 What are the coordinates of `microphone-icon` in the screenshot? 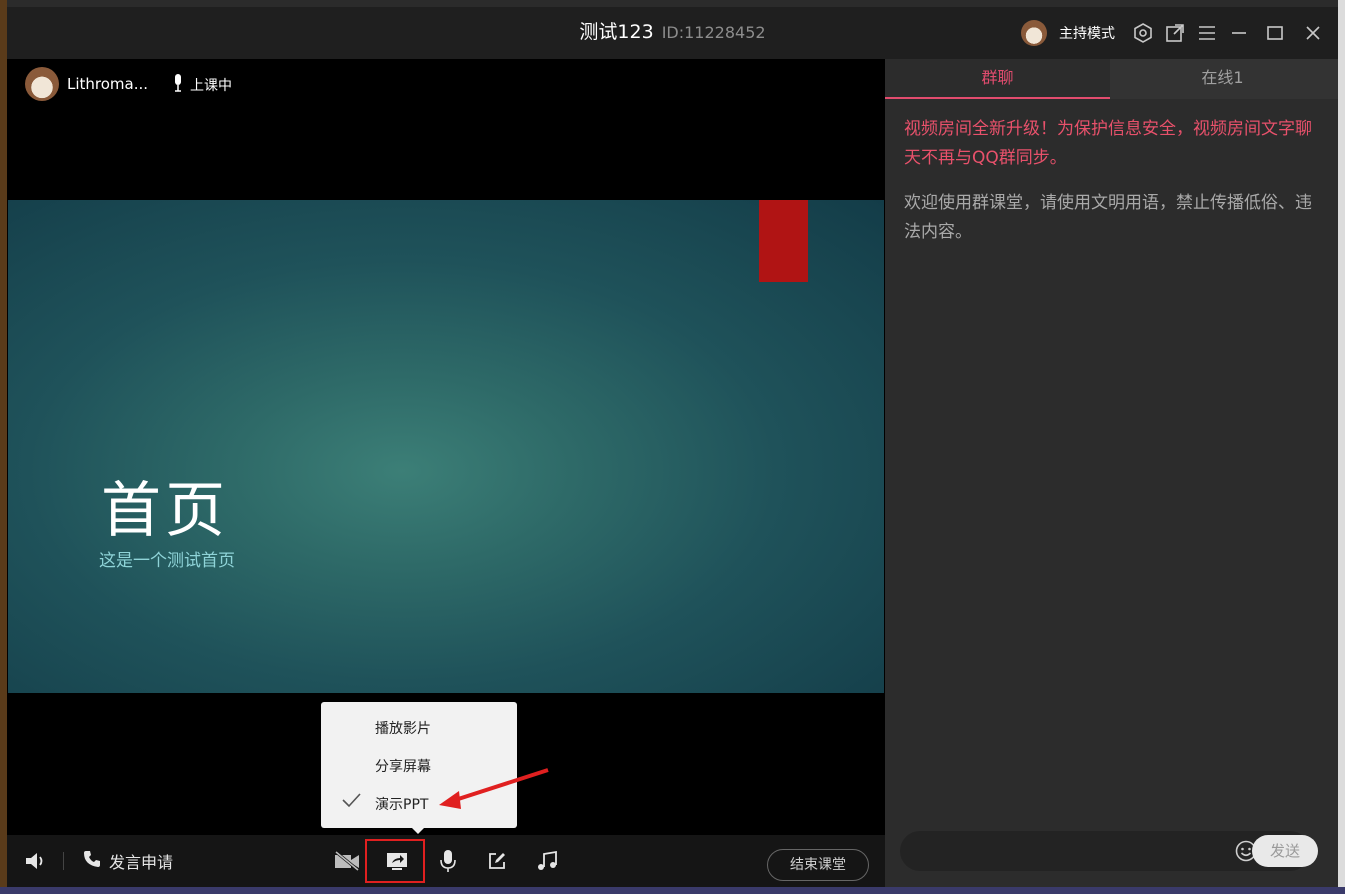 It's located at (178, 85).